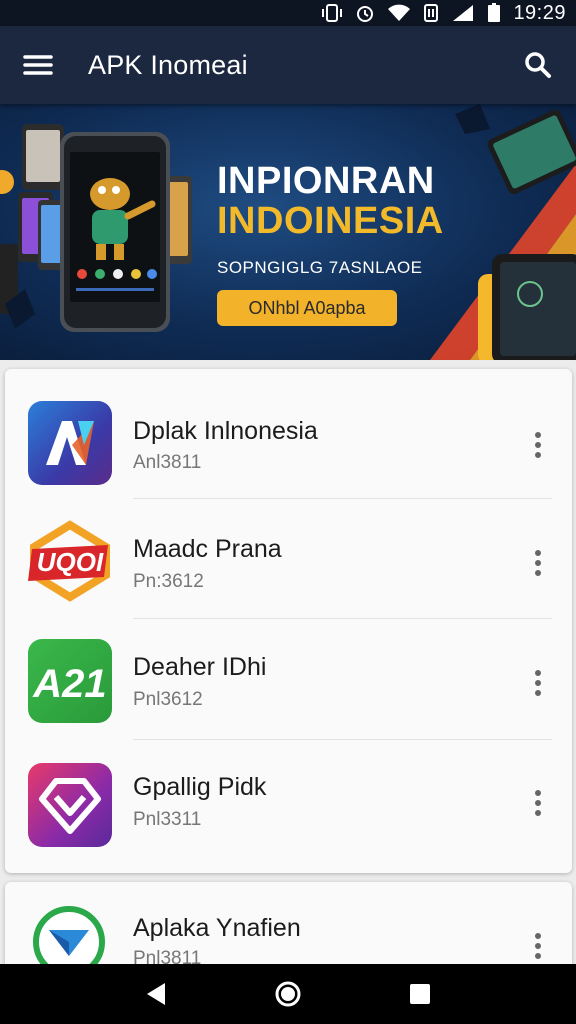  I want to click on svg-text: UQOI, so click(70, 562).